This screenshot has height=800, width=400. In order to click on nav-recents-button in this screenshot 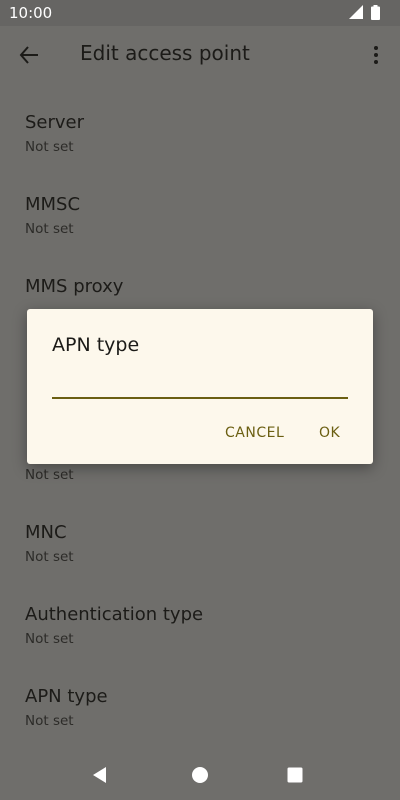, I will do `click(295, 777)`.